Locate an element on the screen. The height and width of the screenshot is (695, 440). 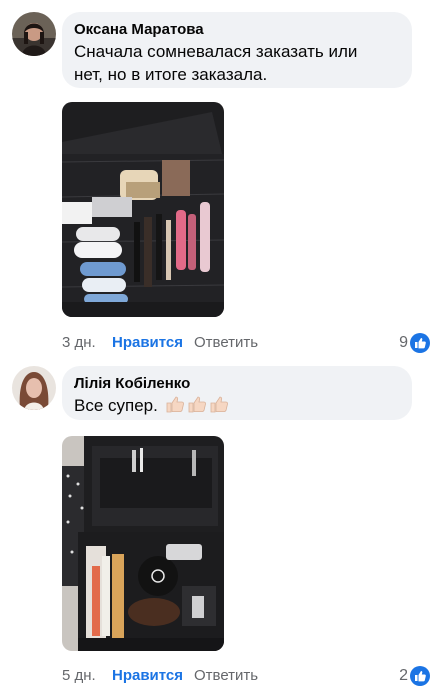
comment-text: Все супер. is located at coordinates (237, 405).